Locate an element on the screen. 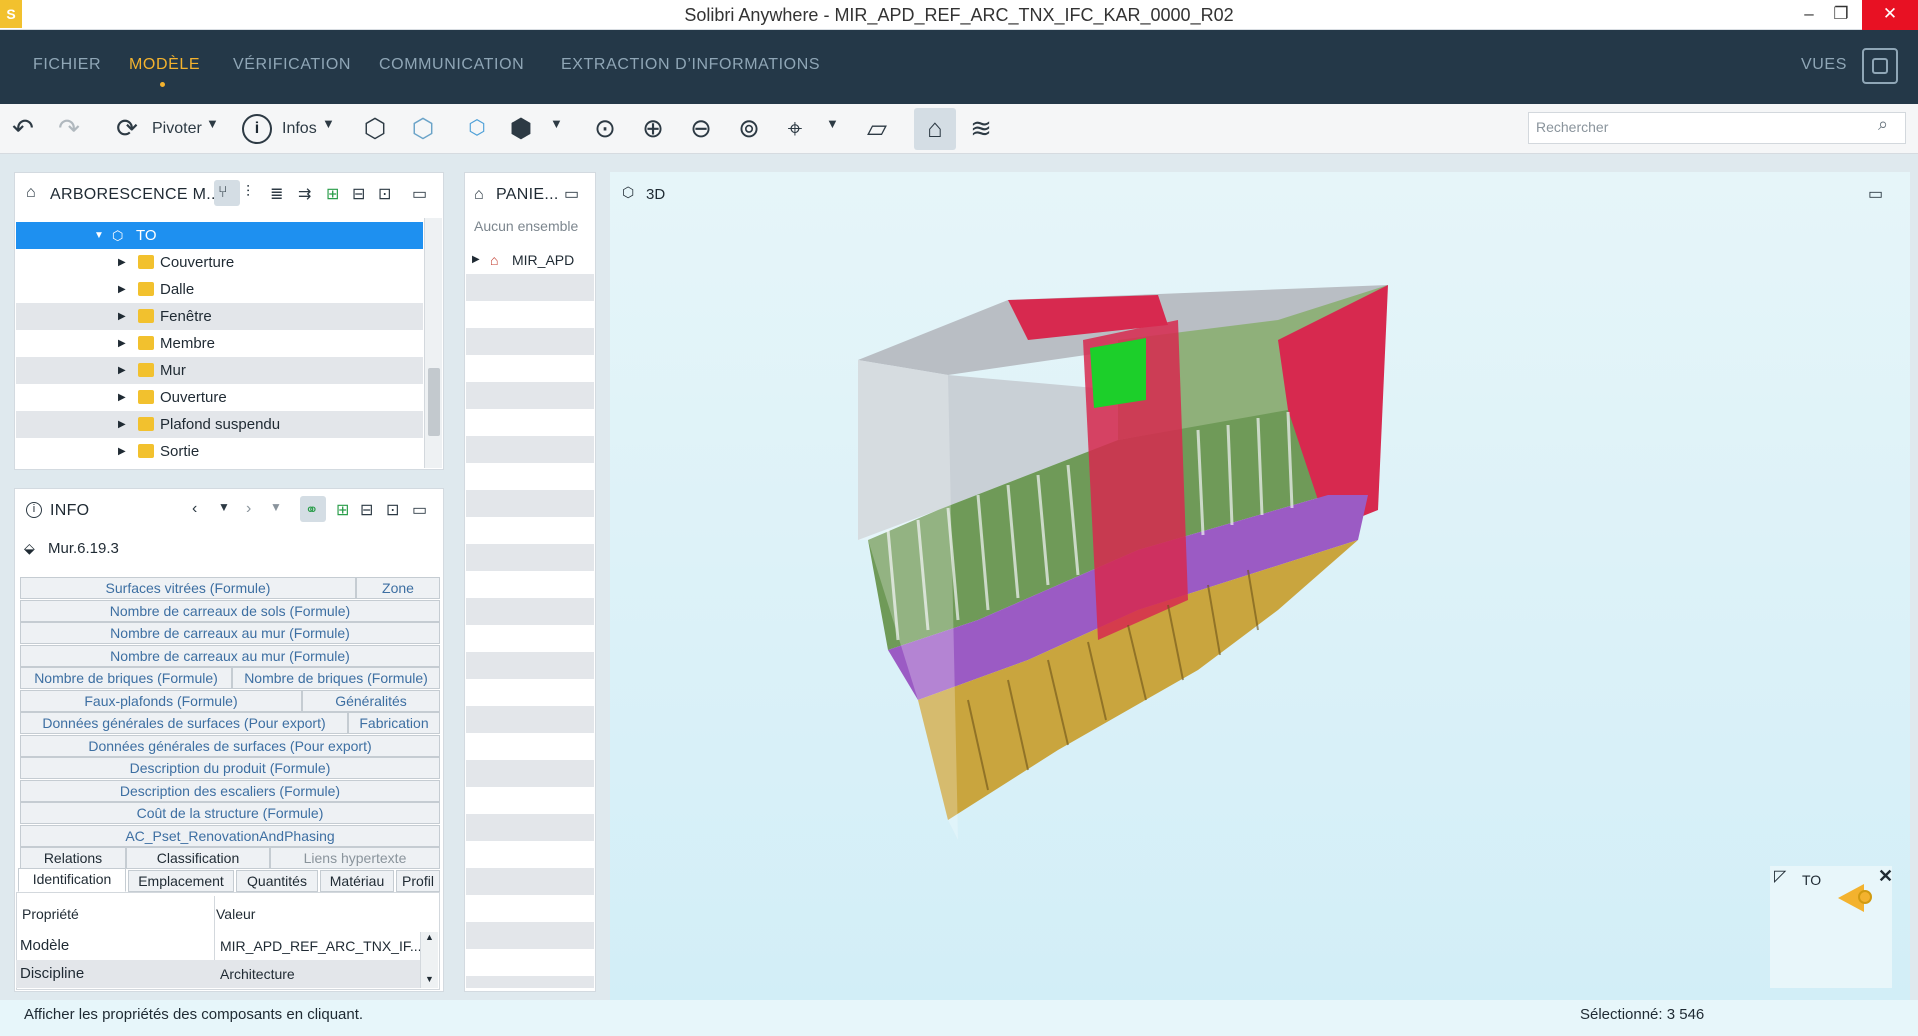 This screenshot has height=1036, width=1918. isolate-icon: ⬡ is located at coordinates (477, 128).